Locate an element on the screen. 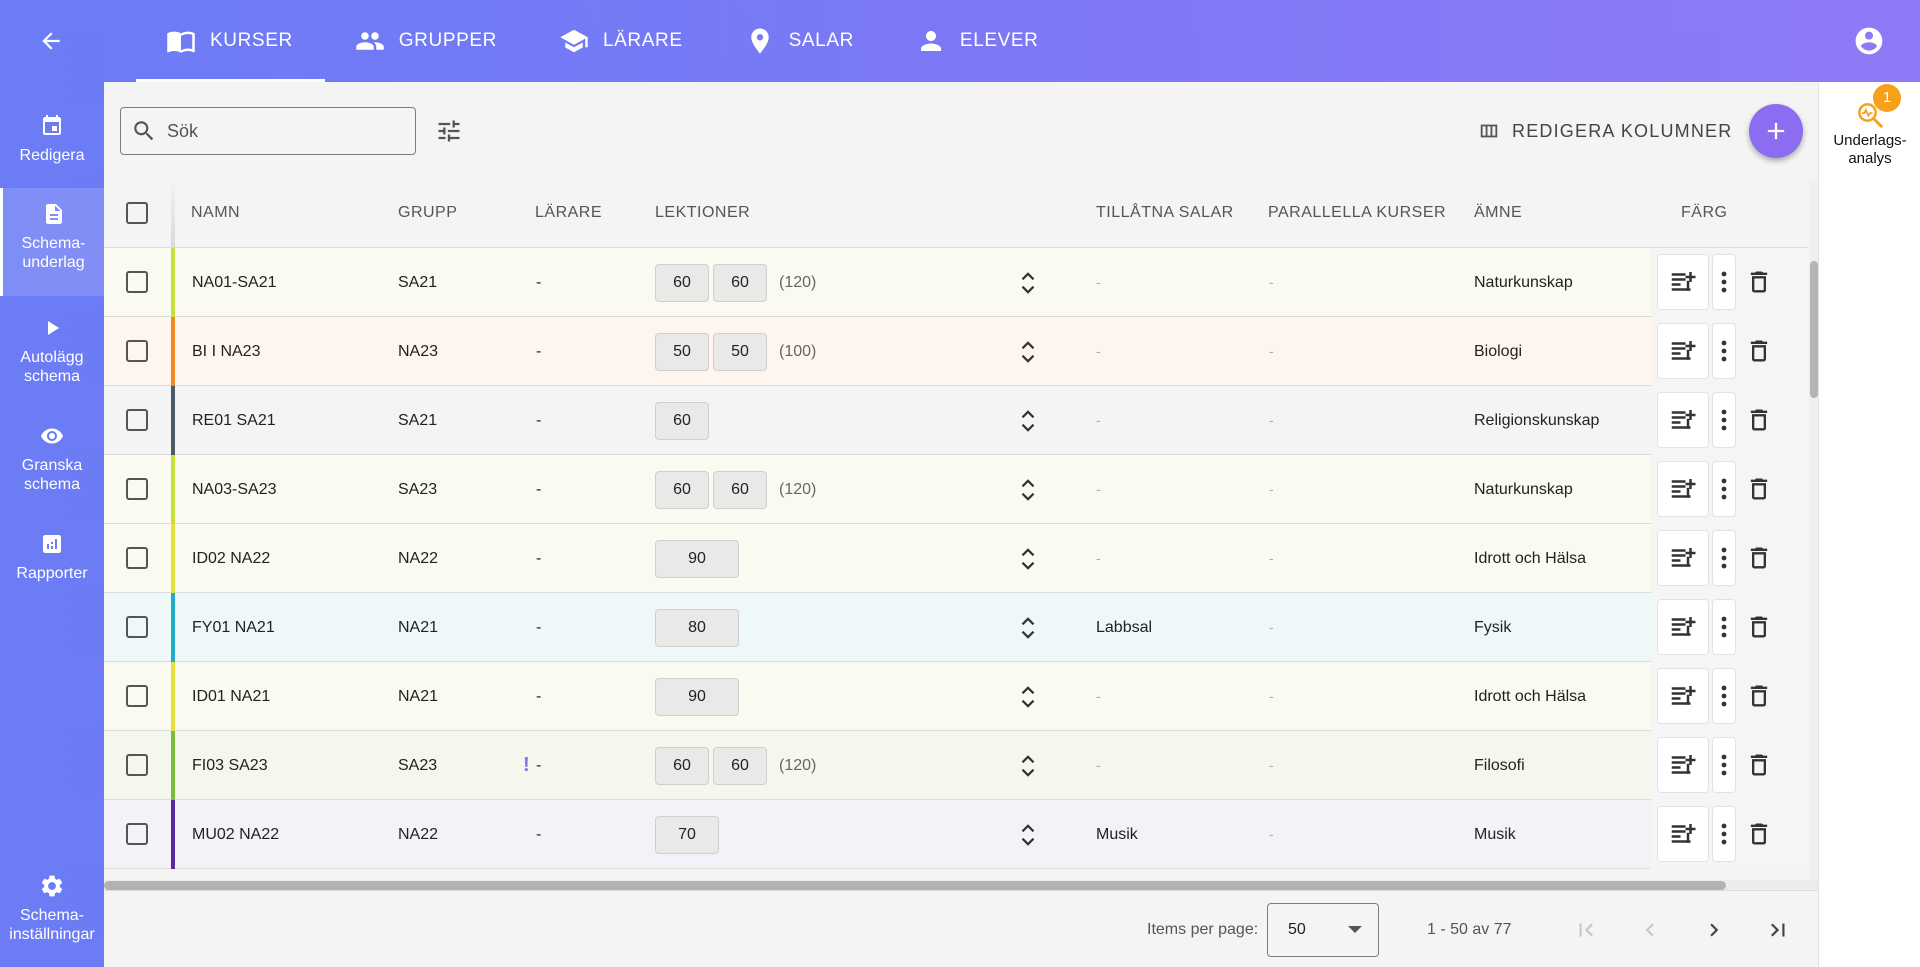 The image size is (1920, 967). previous-page-button is located at coordinates (1650, 930).